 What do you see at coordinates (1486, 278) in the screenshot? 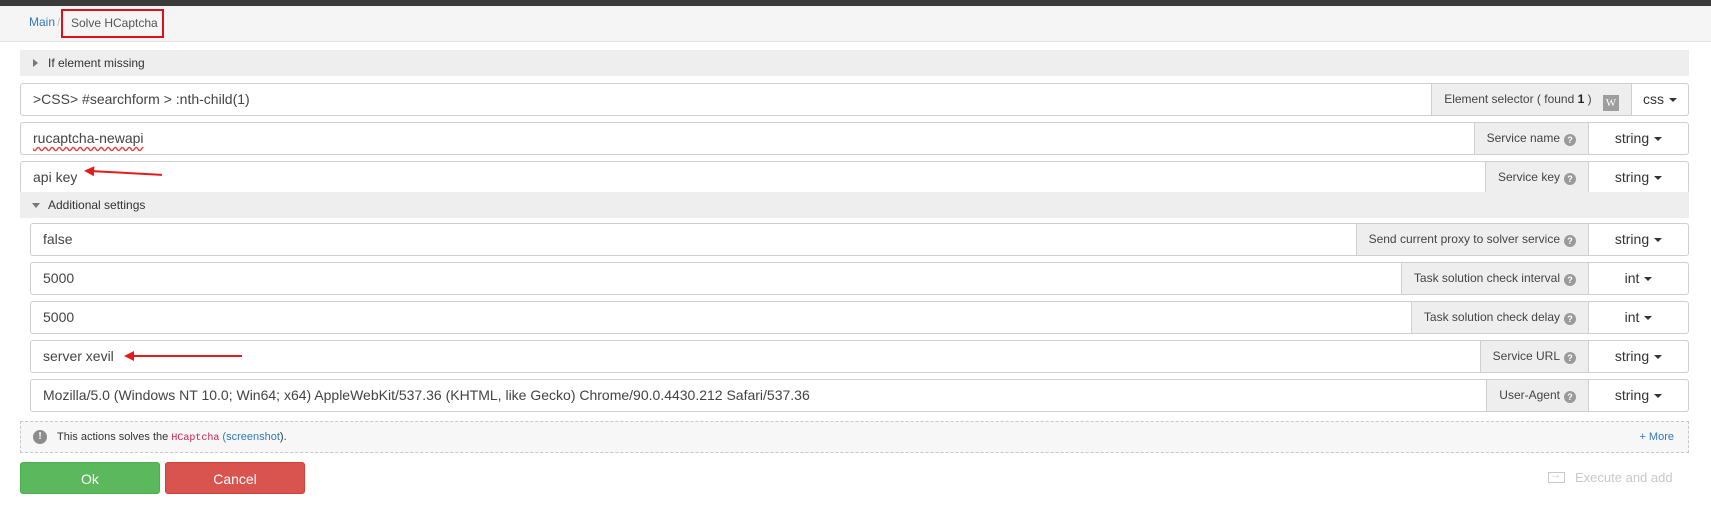
I see `check-interval-label-text: Task solution check interval` at bounding box center [1486, 278].